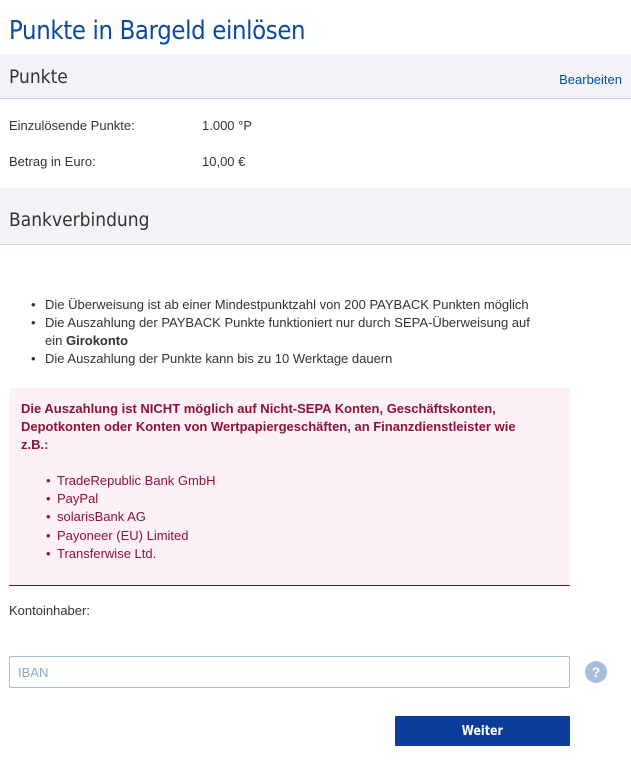 This screenshot has width=631, height=762. What do you see at coordinates (130, 536) in the screenshot?
I see `excluded-provider-item: Payoneer (EU) Limited` at bounding box center [130, 536].